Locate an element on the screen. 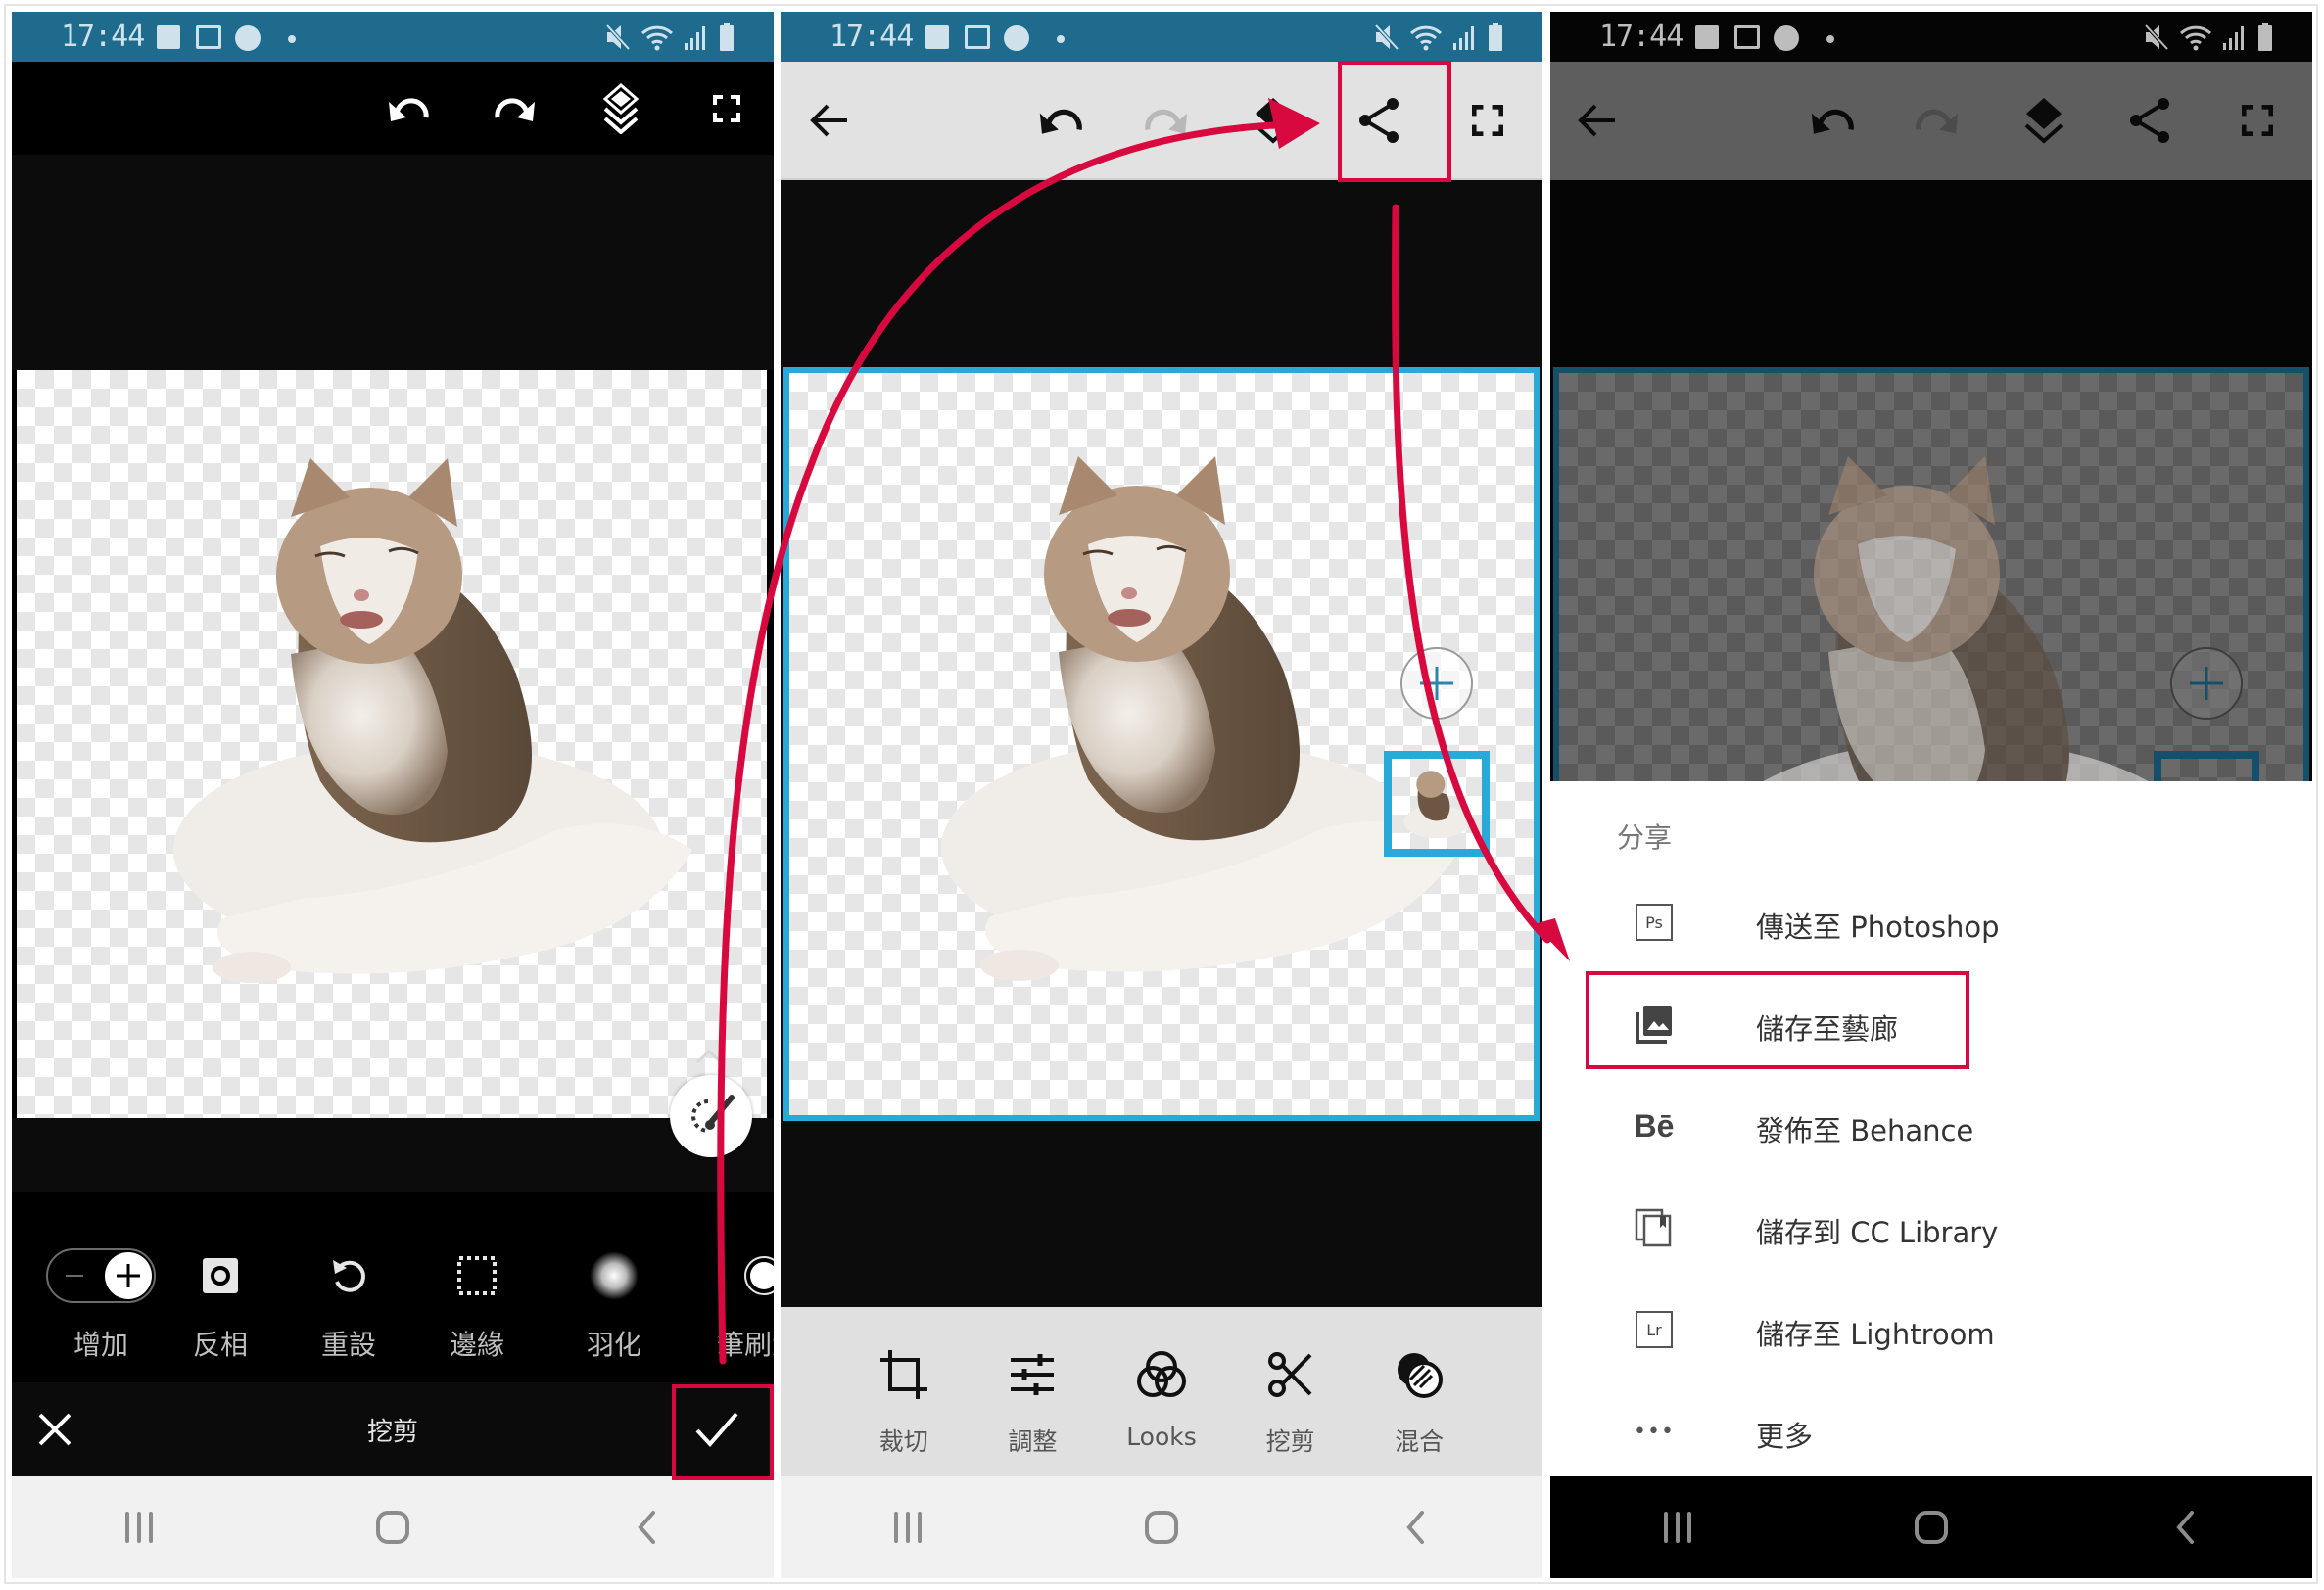 The height and width of the screenshot is (1590, 2324). more-icon: ••• is located at coordinates (1655, 1431).